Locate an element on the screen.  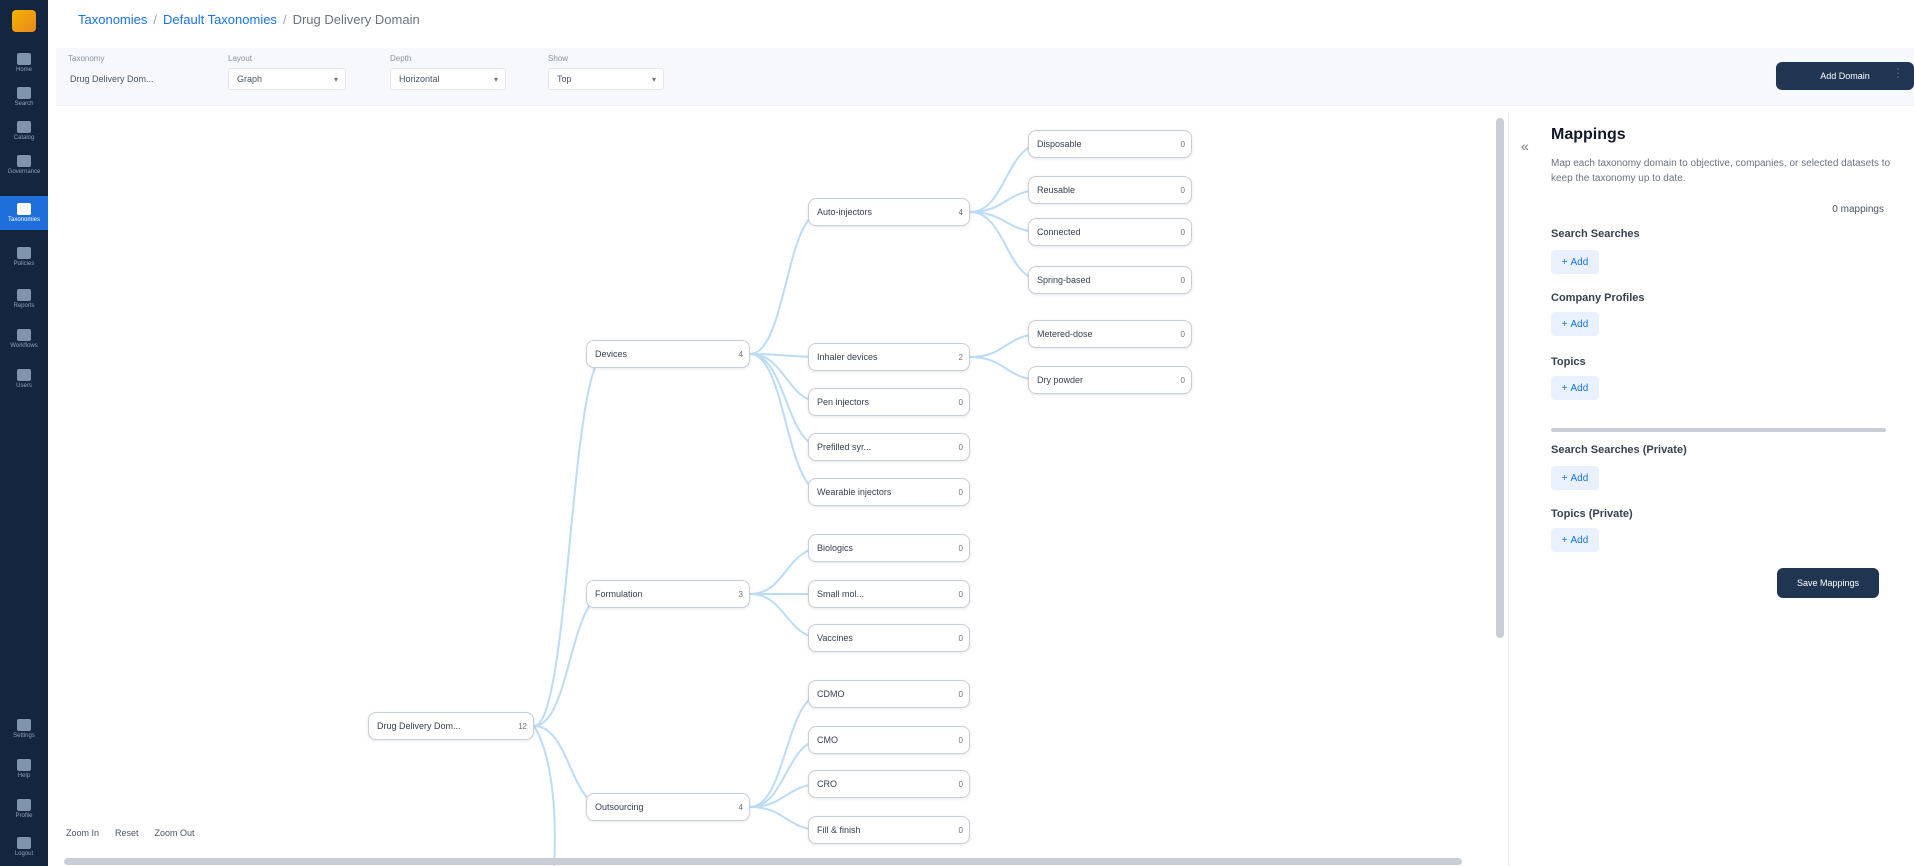
section-label: Topics is located at coordinates (1568, 362).